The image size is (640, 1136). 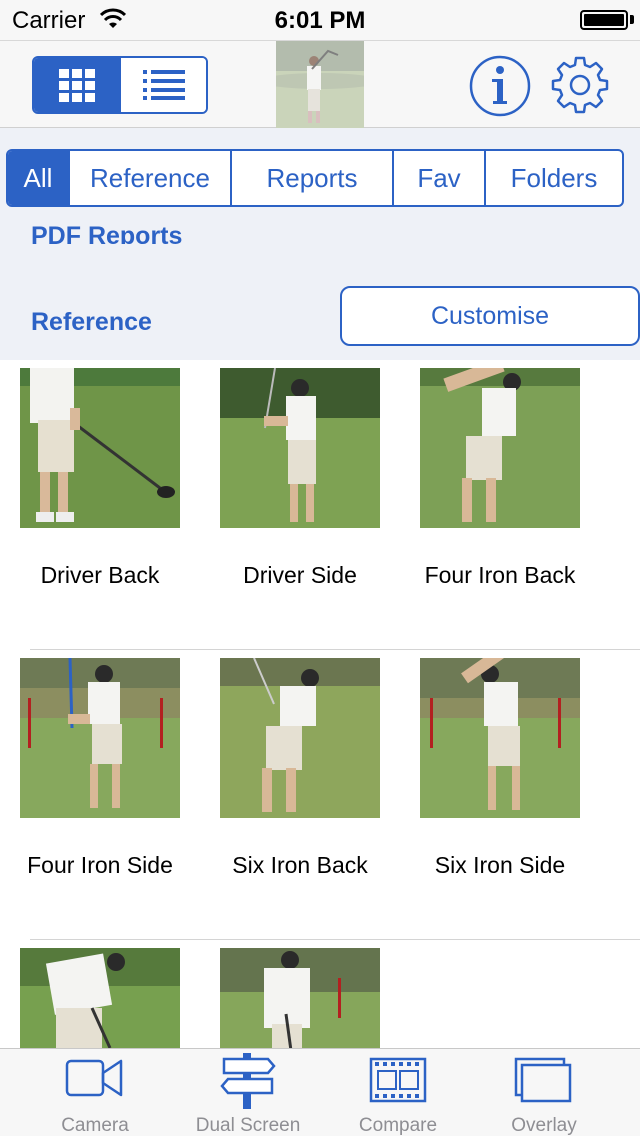 What do you see at coordinates (398, 1080) in the screenshot?
I see `filmstrip-icon` at bounding box center [398, 1080].